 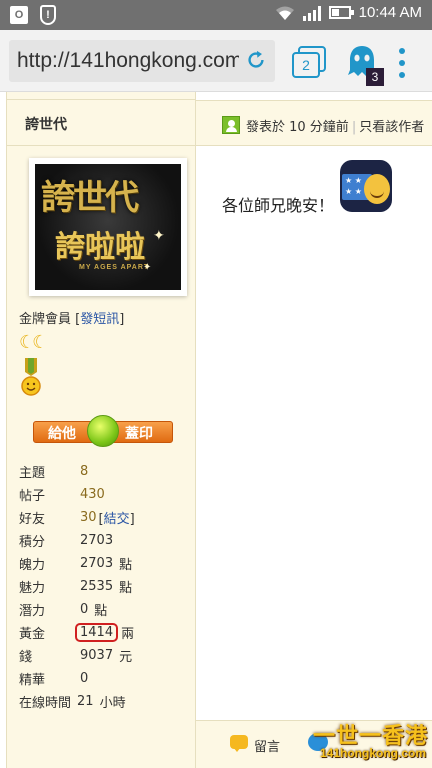 What do you see at coordinates (375, 77) in the screenshot?
I see `ghostery-badge: 3` at bounding box center [375, 77].